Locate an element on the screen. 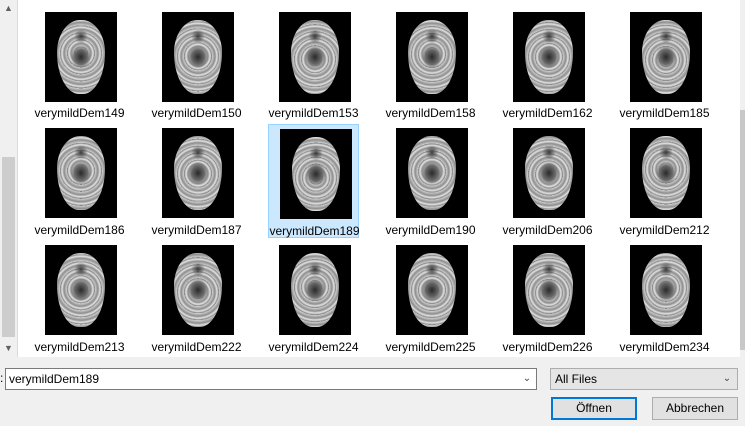 This screenshot has height=426, width=745. file-name: verymildDem158 is located at coordinates (430, 113).